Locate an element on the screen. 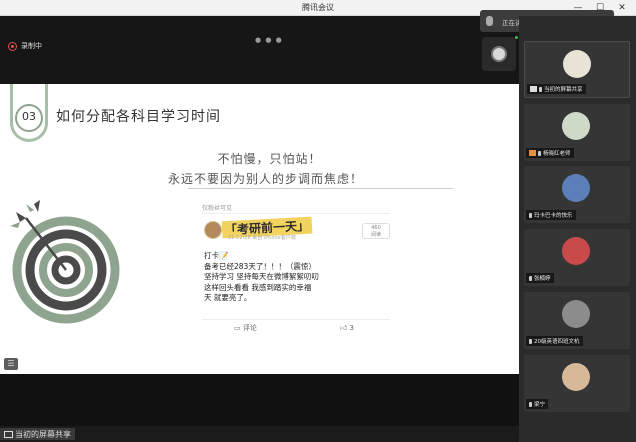 This screenshot has height=442, width=636. participant-name: 梁宁 is located at coordinates (540, 405).